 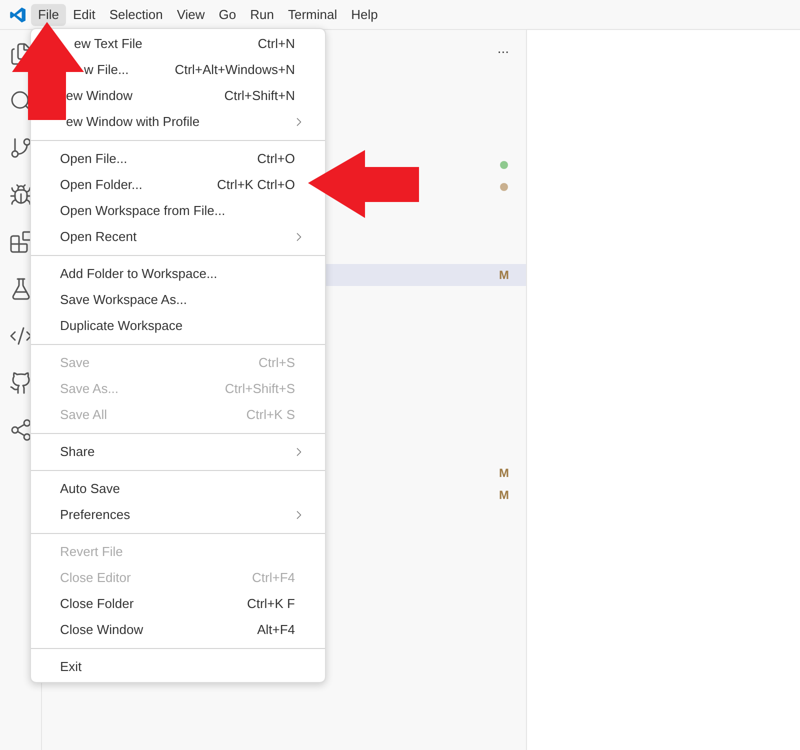 I want to click on menu-bar-item: File, so click(x=48, y=15).